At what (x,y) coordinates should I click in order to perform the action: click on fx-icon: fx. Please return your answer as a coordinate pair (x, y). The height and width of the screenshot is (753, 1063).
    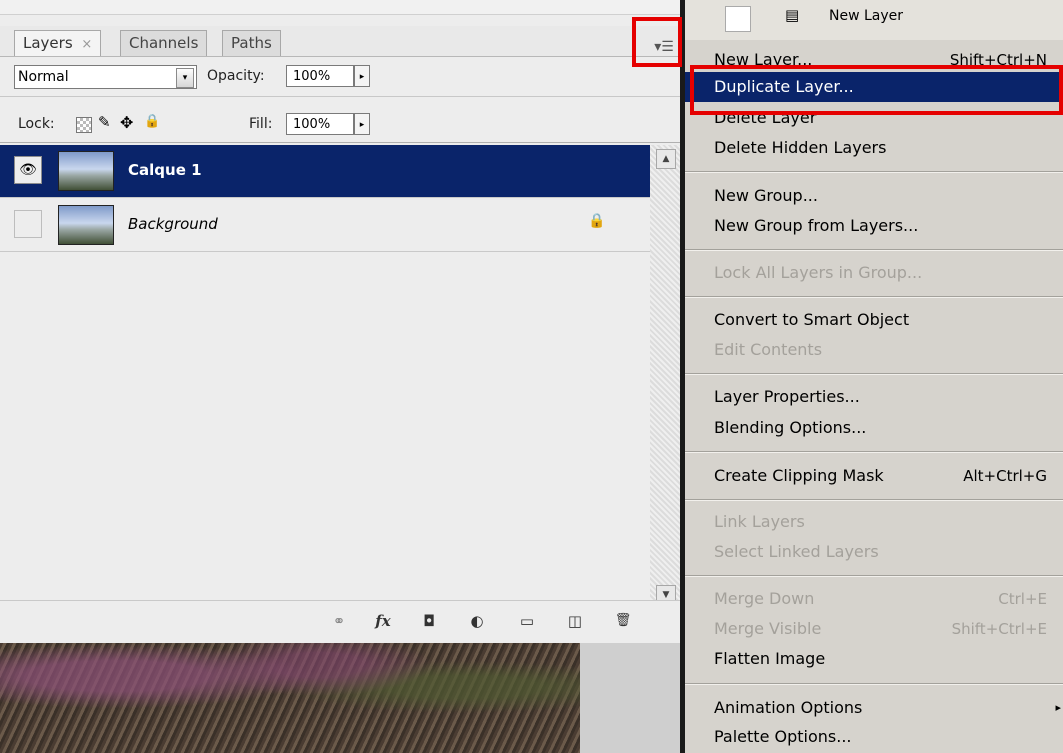
    Looking at the image, I should click on (383, 621).